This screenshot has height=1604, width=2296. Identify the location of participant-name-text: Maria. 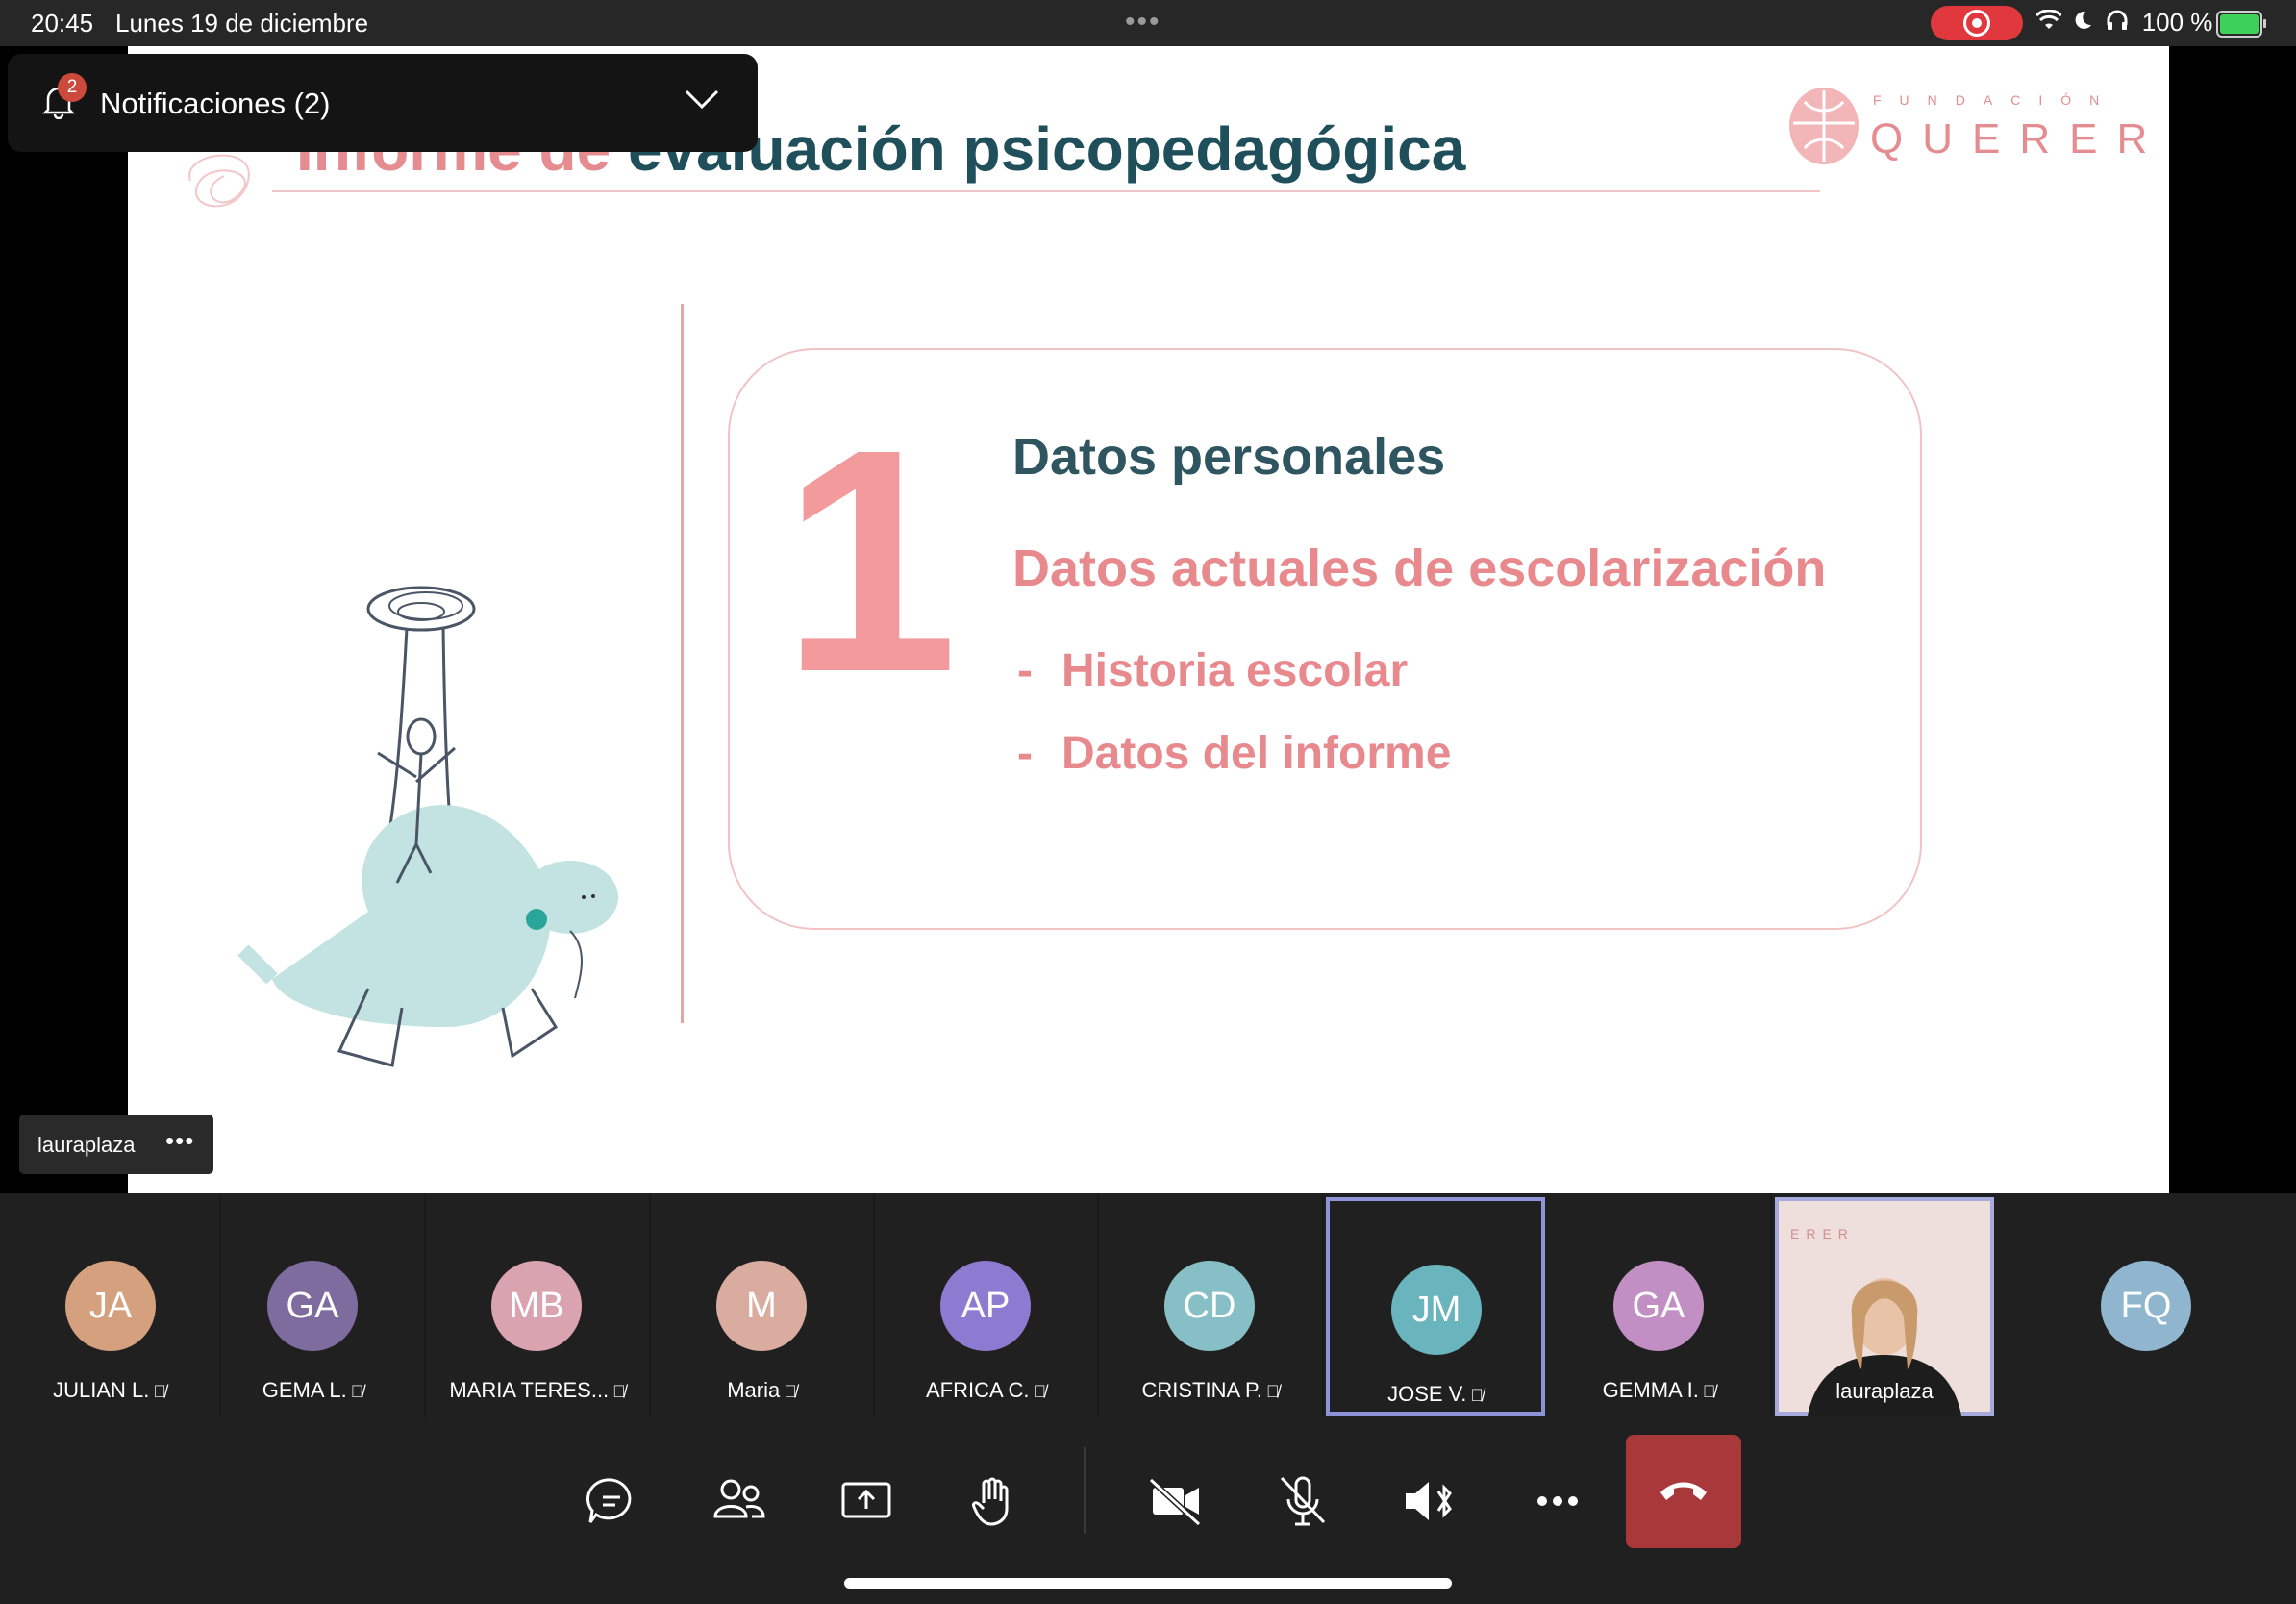
(754, 1390).